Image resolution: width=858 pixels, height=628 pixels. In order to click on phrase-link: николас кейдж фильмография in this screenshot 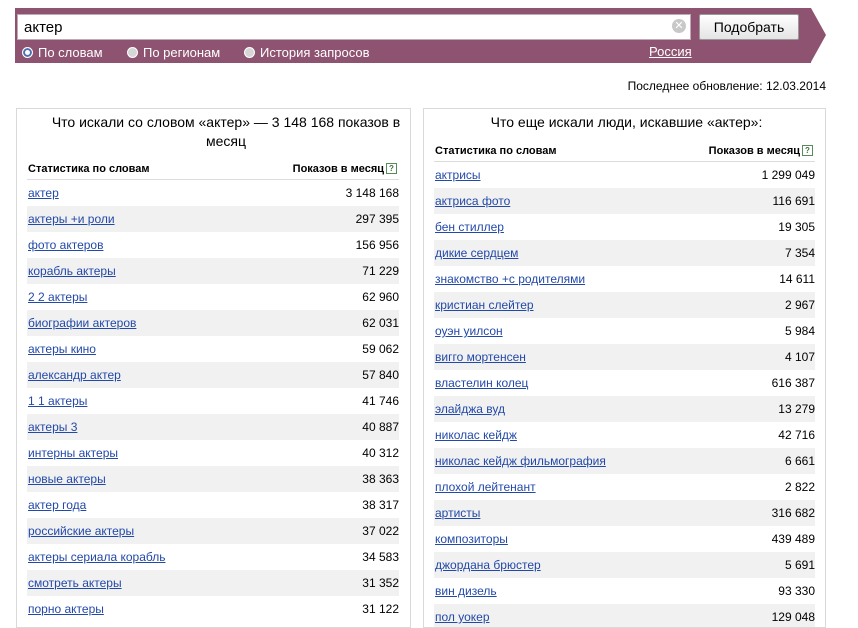, I will do `click(520, 461)`.